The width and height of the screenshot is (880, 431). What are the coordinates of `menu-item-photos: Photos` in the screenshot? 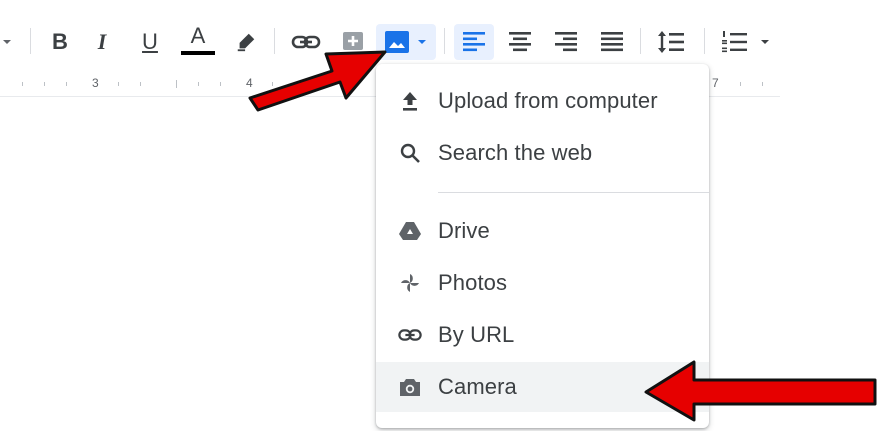 It's located at (542, 283).